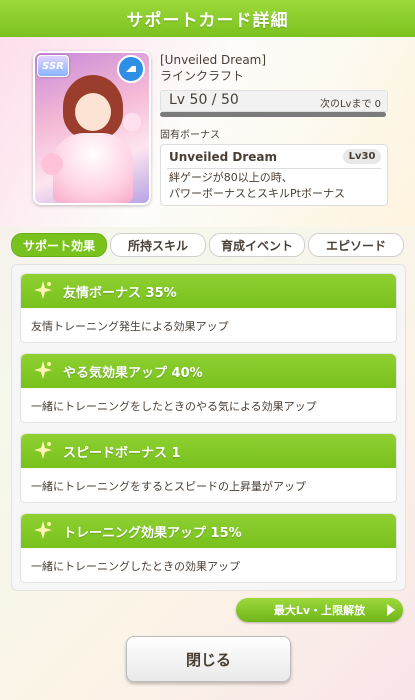 This screenshot has height=700, width=415. Describe the element at coordinates (213, 68) in the screenshot. I see `card-title-block: [Unveiled Dream] ラインクラフト` at that location.